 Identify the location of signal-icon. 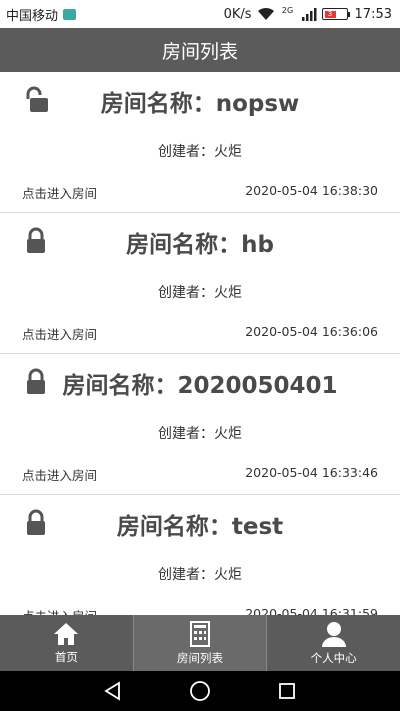
(309, 14).